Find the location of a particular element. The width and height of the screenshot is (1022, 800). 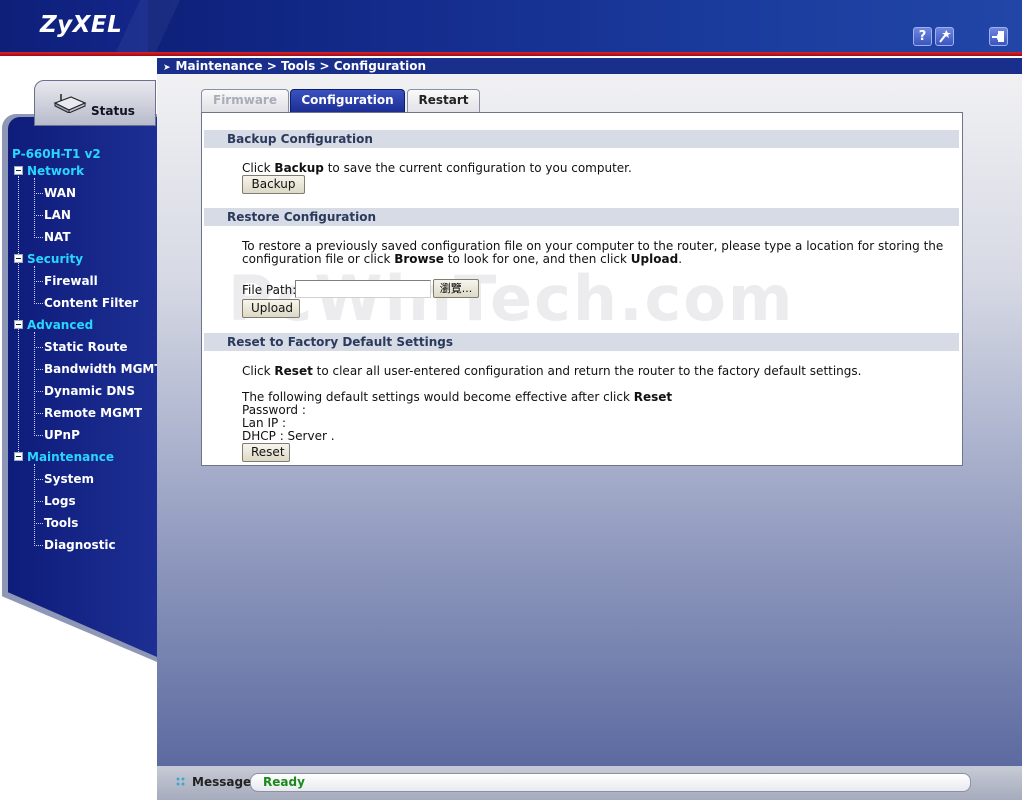

sidebar-item-lan: LAN is located at coordinates (57, 215).